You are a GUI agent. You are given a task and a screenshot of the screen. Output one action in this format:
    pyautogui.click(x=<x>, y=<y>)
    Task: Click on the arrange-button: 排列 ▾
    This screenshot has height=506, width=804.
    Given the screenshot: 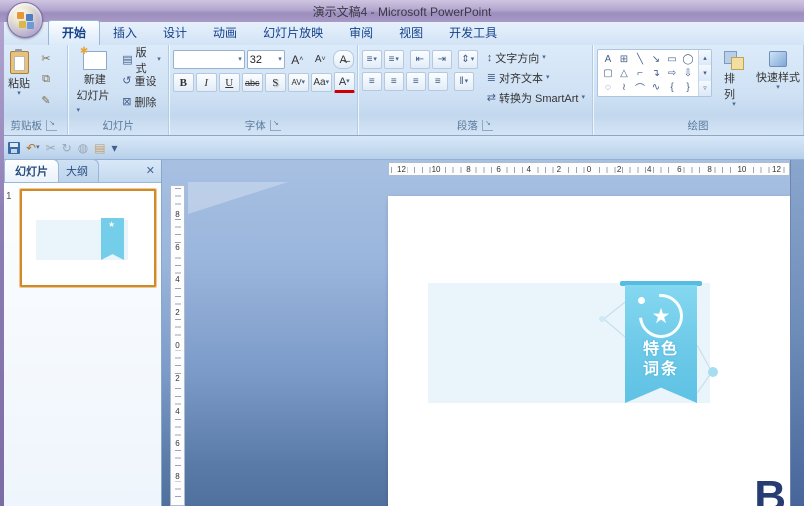 What is the action you would take?
    pyautogui.click(x=734, y=79)
    